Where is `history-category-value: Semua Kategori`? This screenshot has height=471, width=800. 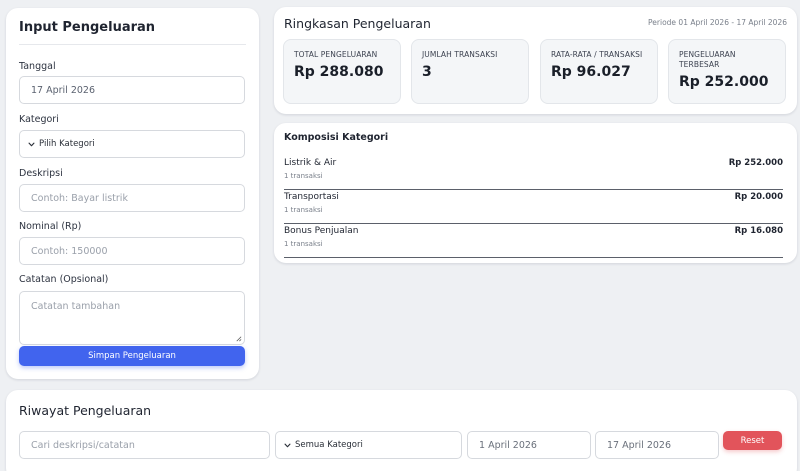
history-category-value: Semua Kategori is located at coordinates (329, 445).